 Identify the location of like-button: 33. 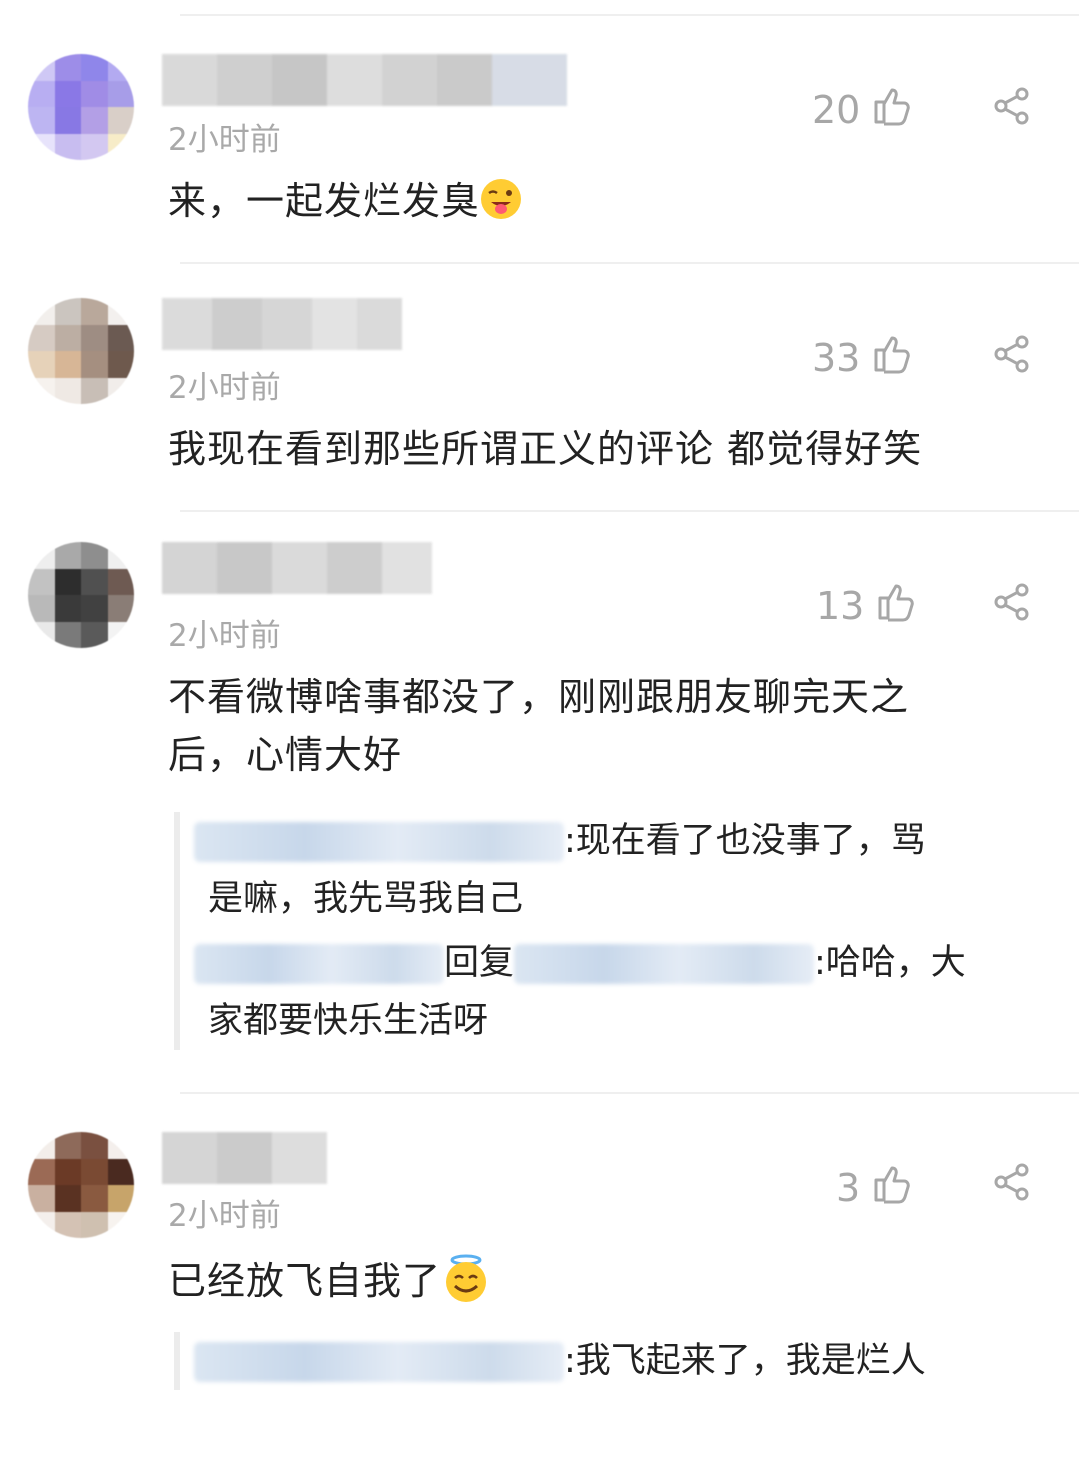
(862, 357).